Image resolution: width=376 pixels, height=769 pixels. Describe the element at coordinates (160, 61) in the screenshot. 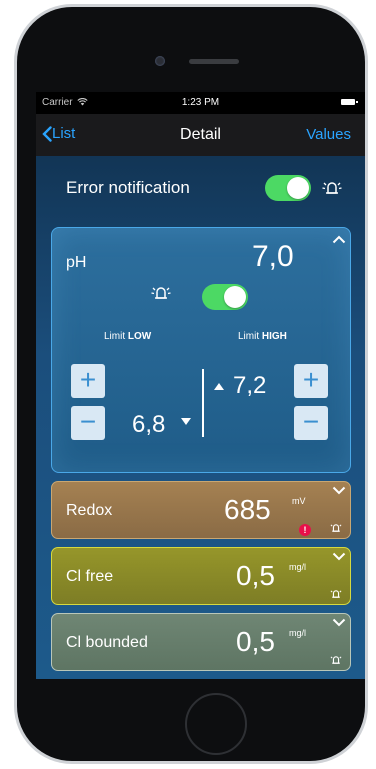

I see `front-camera` at that location.